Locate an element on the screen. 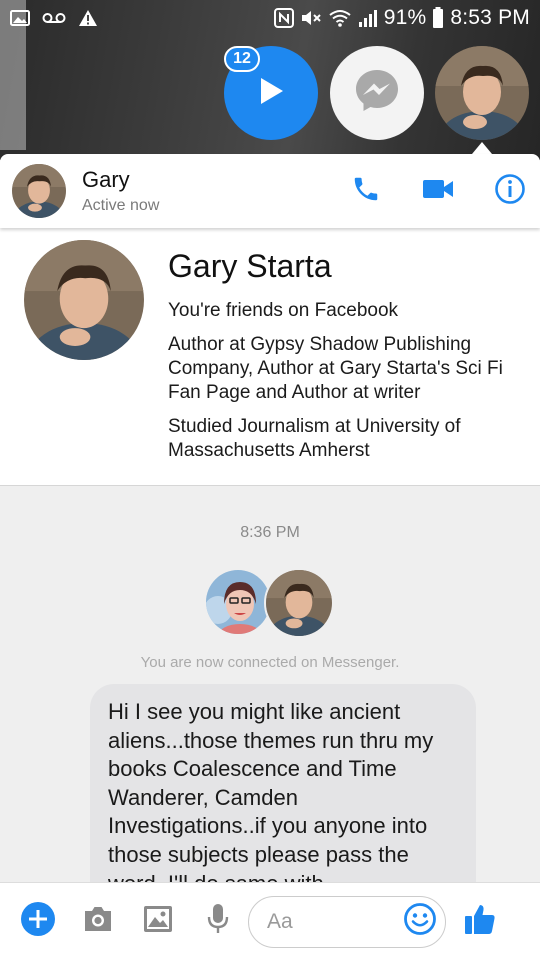  friendship-status: You're friends on Facebook is located at coordinates (283, 310).